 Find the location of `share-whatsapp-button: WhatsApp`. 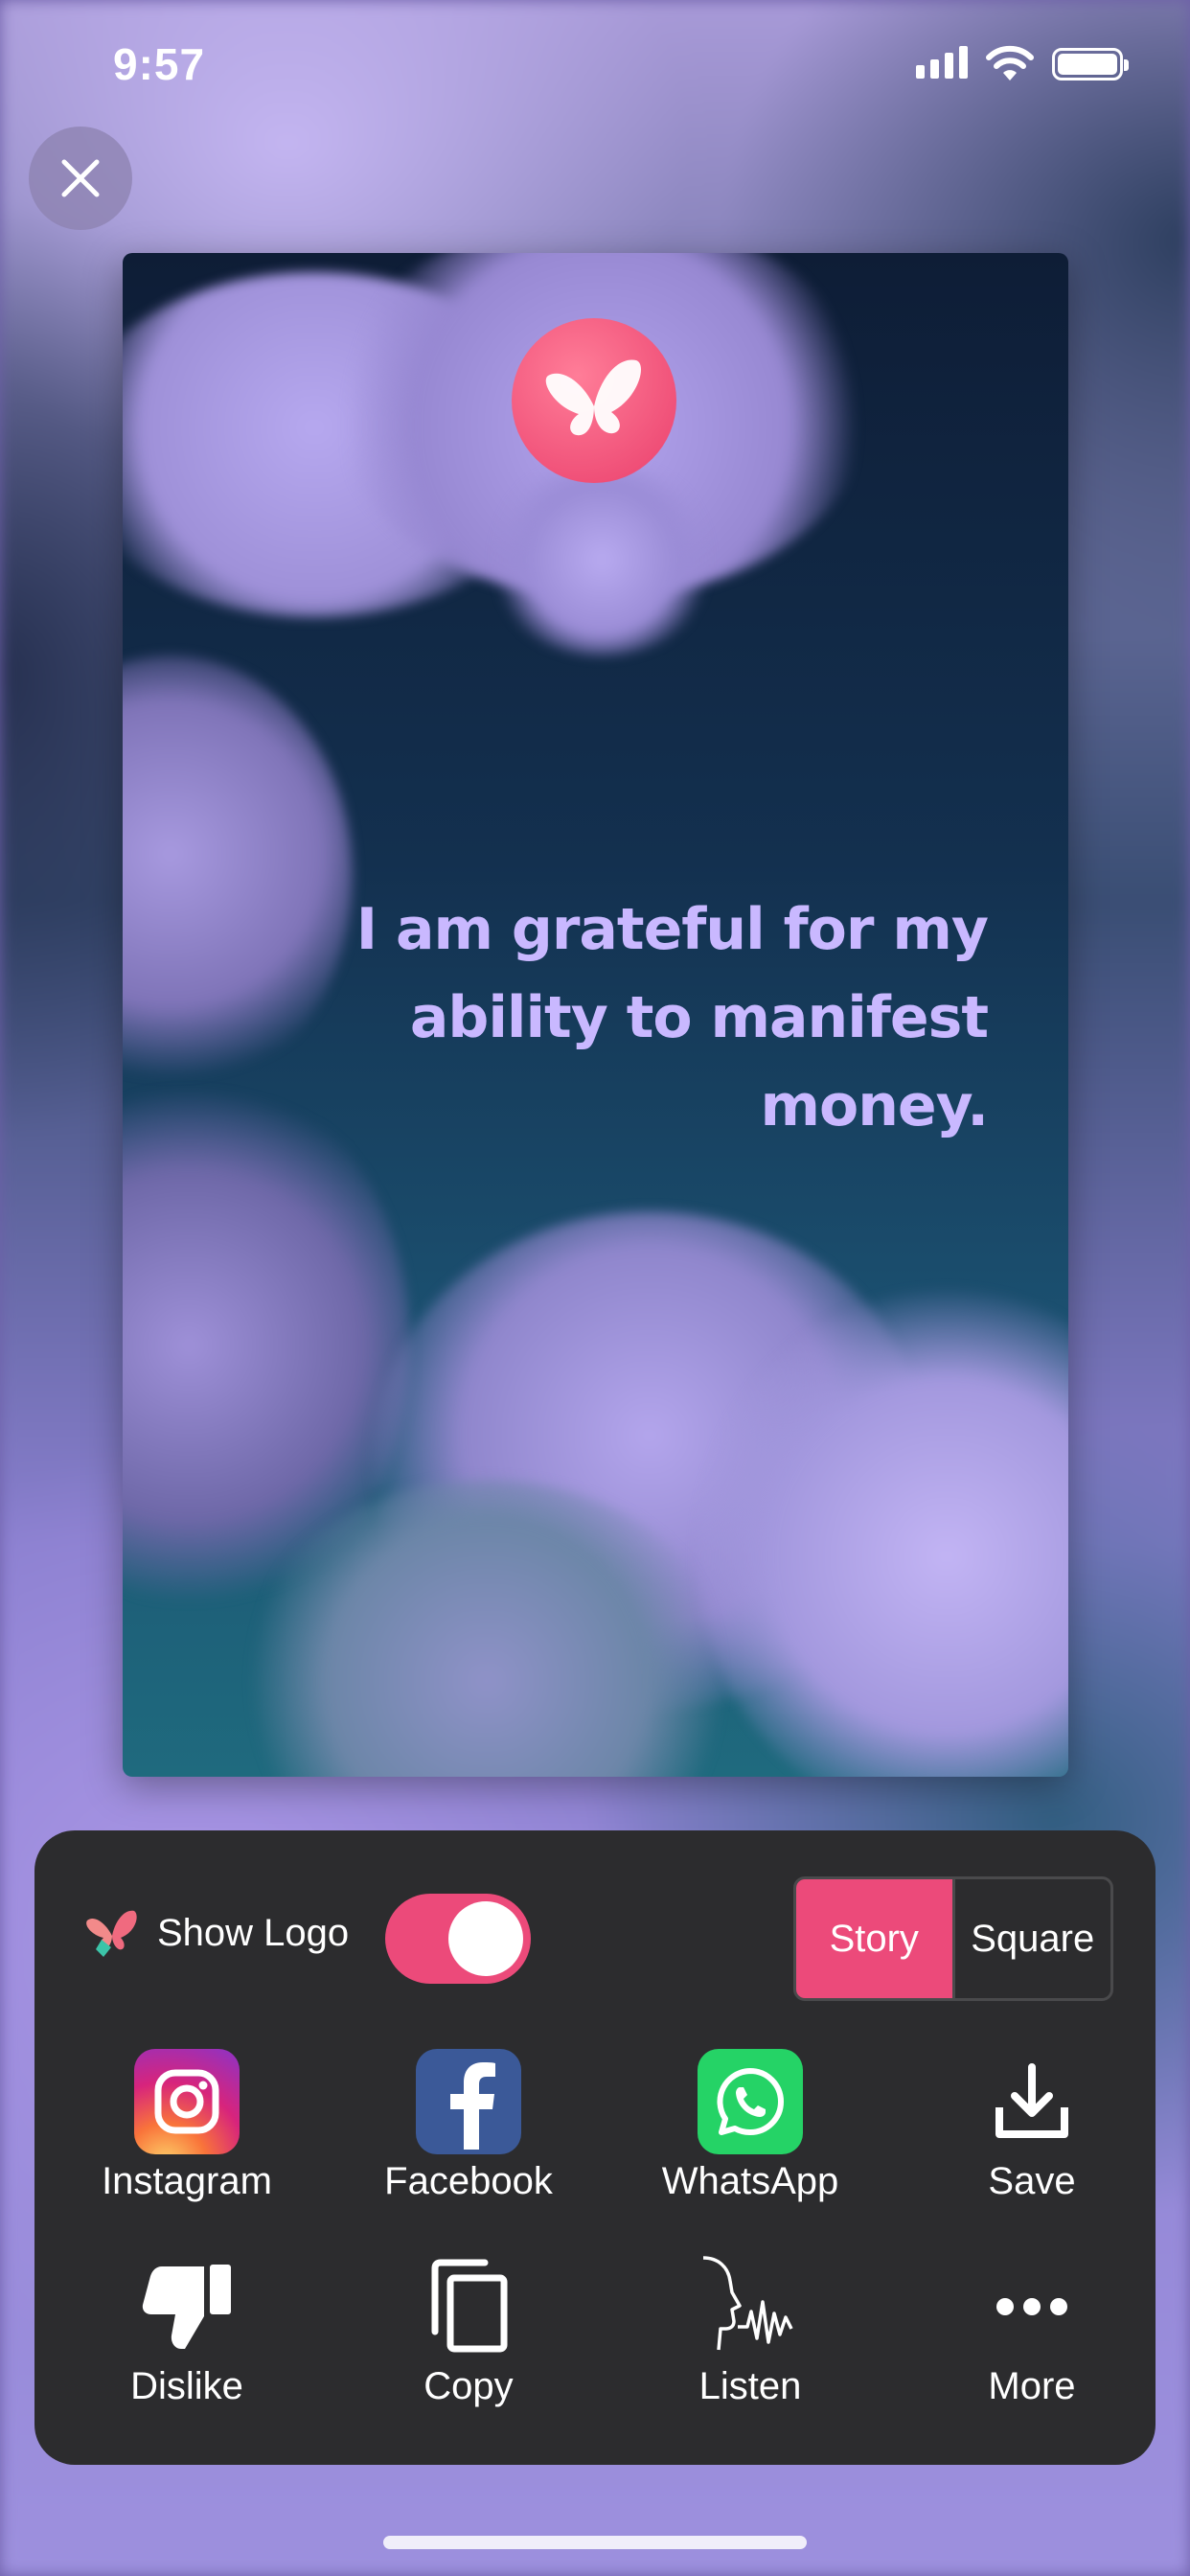

share-whatsapp-button: WhatsApp is located at coordinates (750, 2126).